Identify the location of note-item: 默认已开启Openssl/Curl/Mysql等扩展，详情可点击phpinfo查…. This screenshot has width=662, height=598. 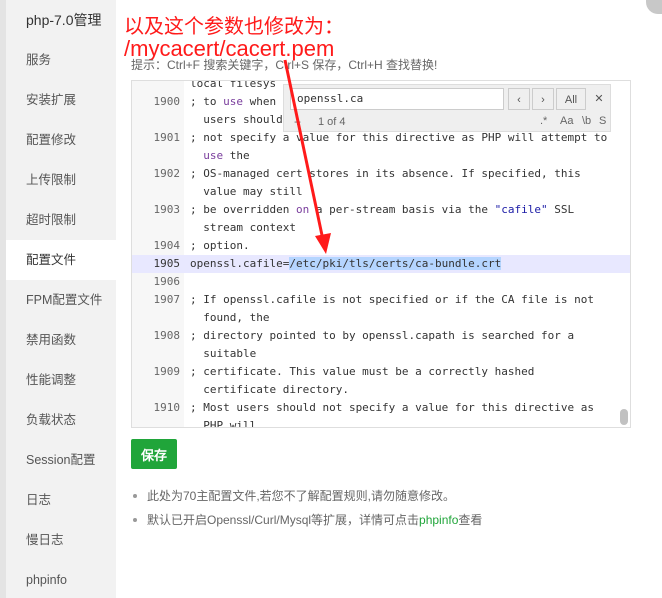
(306, 524).